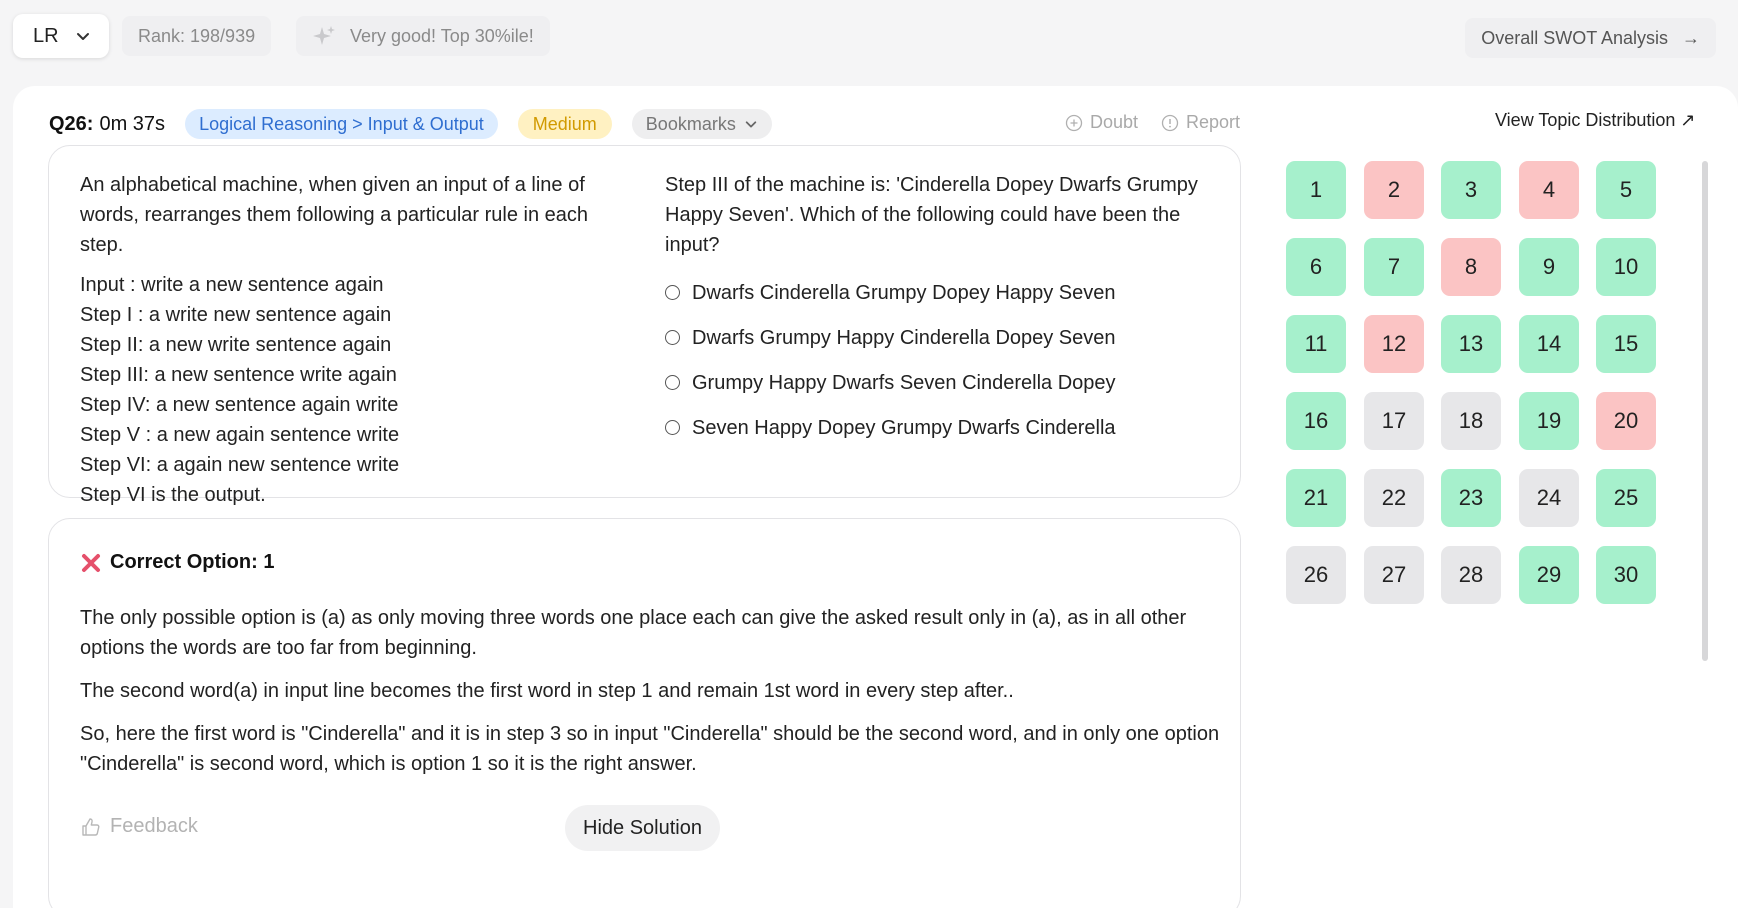 The width and height of the screenshot is (1738, 908). What do you see at coordinates (239, 405) in the screenshot?
I see `step-line: Step IV: a new sentence again write` at bounding box center [239, 405].